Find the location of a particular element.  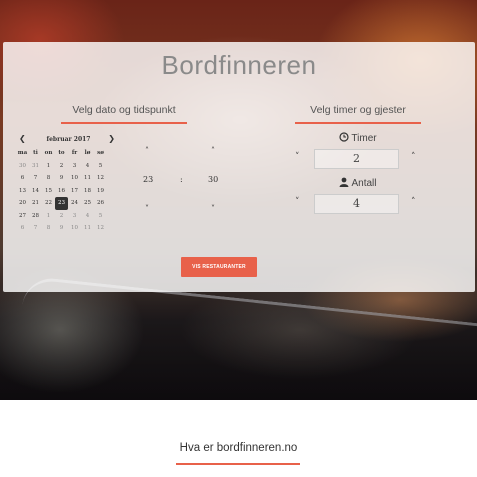

guests-label: Antall is located at coordinates (358, 183).